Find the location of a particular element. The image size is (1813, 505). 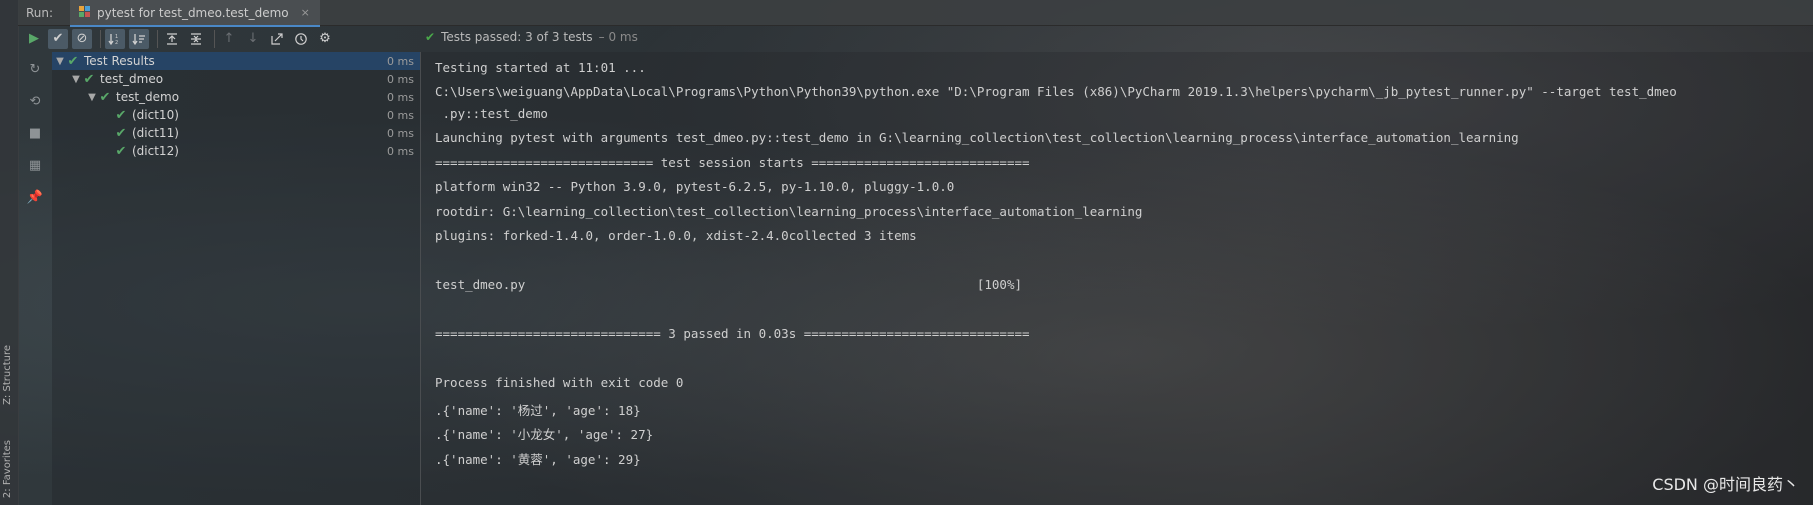

run-config-tab-title: pytest for test_dmeo.test_demo is located at coordinates (193, 12).